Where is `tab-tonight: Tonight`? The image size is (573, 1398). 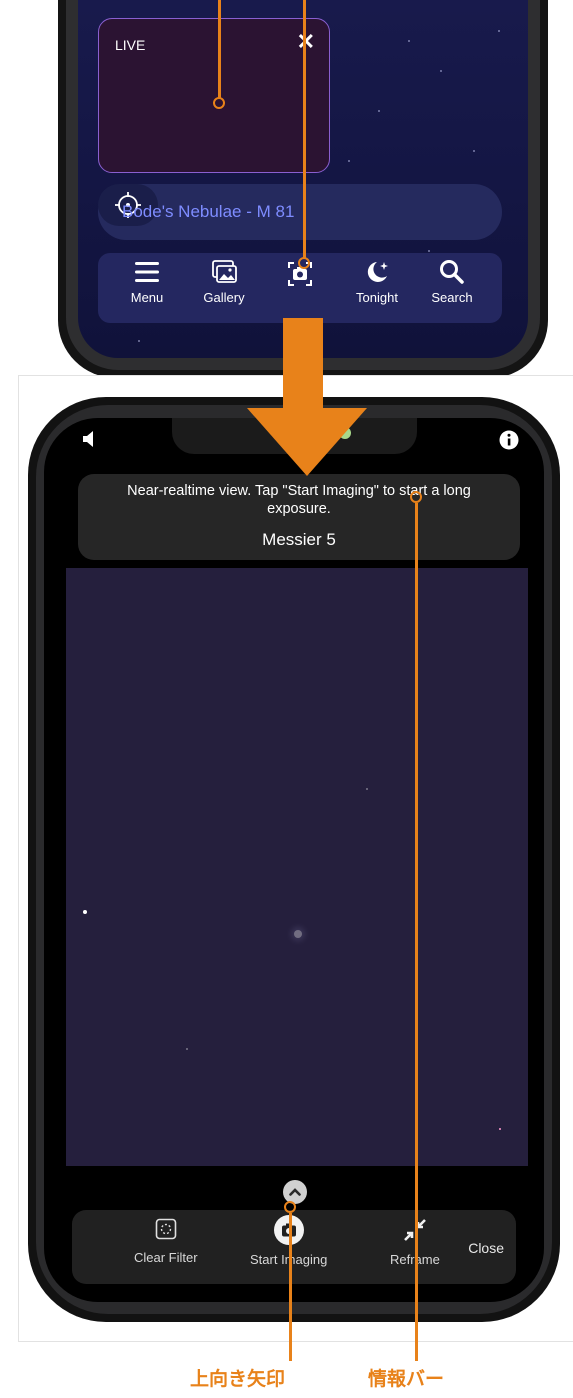 tab-tonight: Tonight is located at coordinates (377, 282).